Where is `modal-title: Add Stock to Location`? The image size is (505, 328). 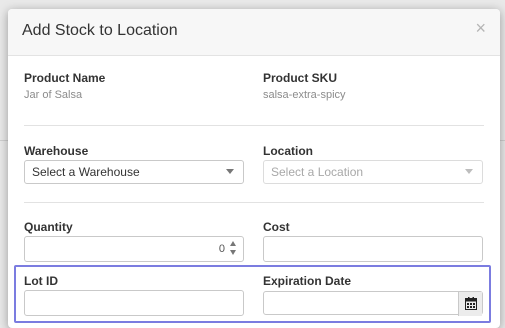 modal-title: Add Stock to Location is located at coordinates (100, 30).